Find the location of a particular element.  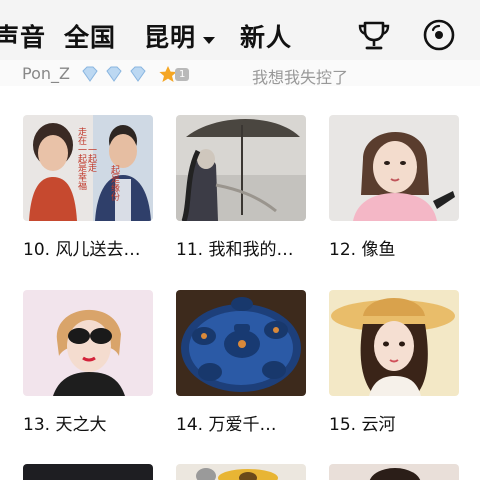

user-slogan: 我想我失控了 is located at coordinates (300, 77).